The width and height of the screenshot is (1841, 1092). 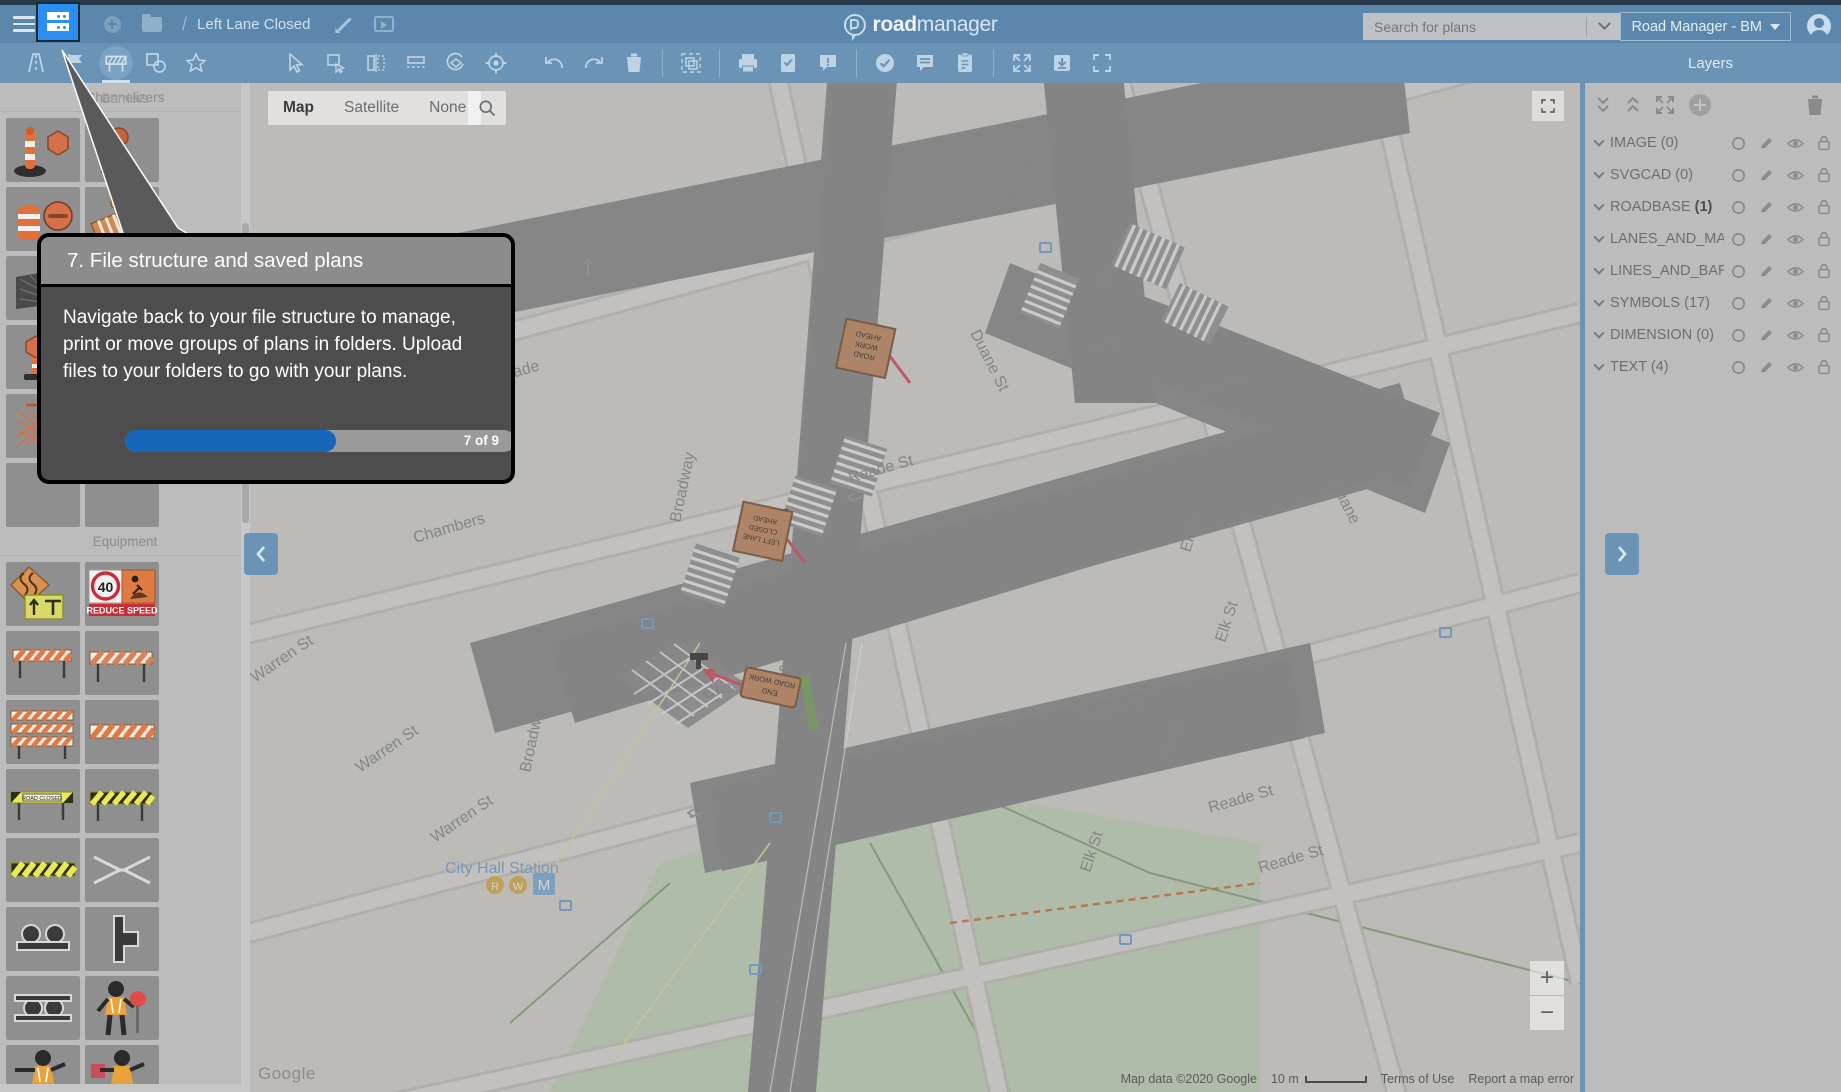 What do you see at coordinates (456, 63) in the screenshot?
I see `tool-rotate` at bounding box center [456, 63].